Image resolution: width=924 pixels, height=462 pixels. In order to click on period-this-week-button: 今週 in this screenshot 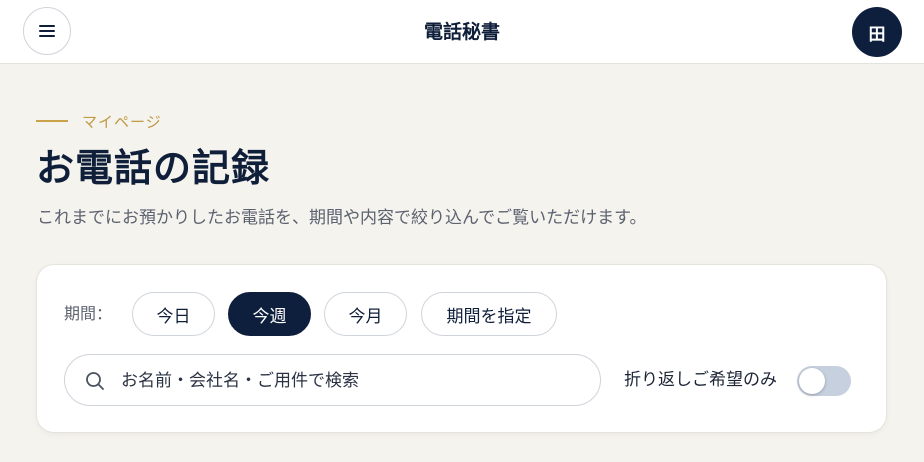, I will do `click(269, 314)`.